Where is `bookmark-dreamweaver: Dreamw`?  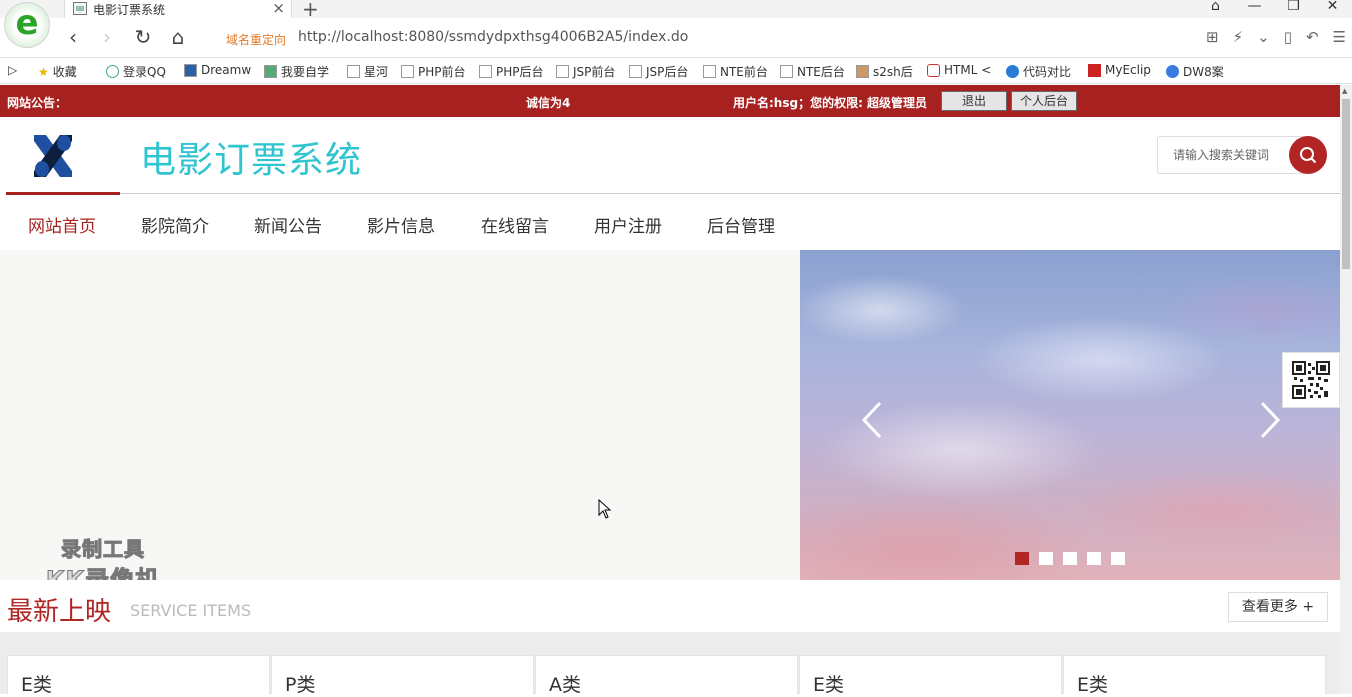 bookmark-dreamweaver: Dreamw is located at coordinates (217, 70).